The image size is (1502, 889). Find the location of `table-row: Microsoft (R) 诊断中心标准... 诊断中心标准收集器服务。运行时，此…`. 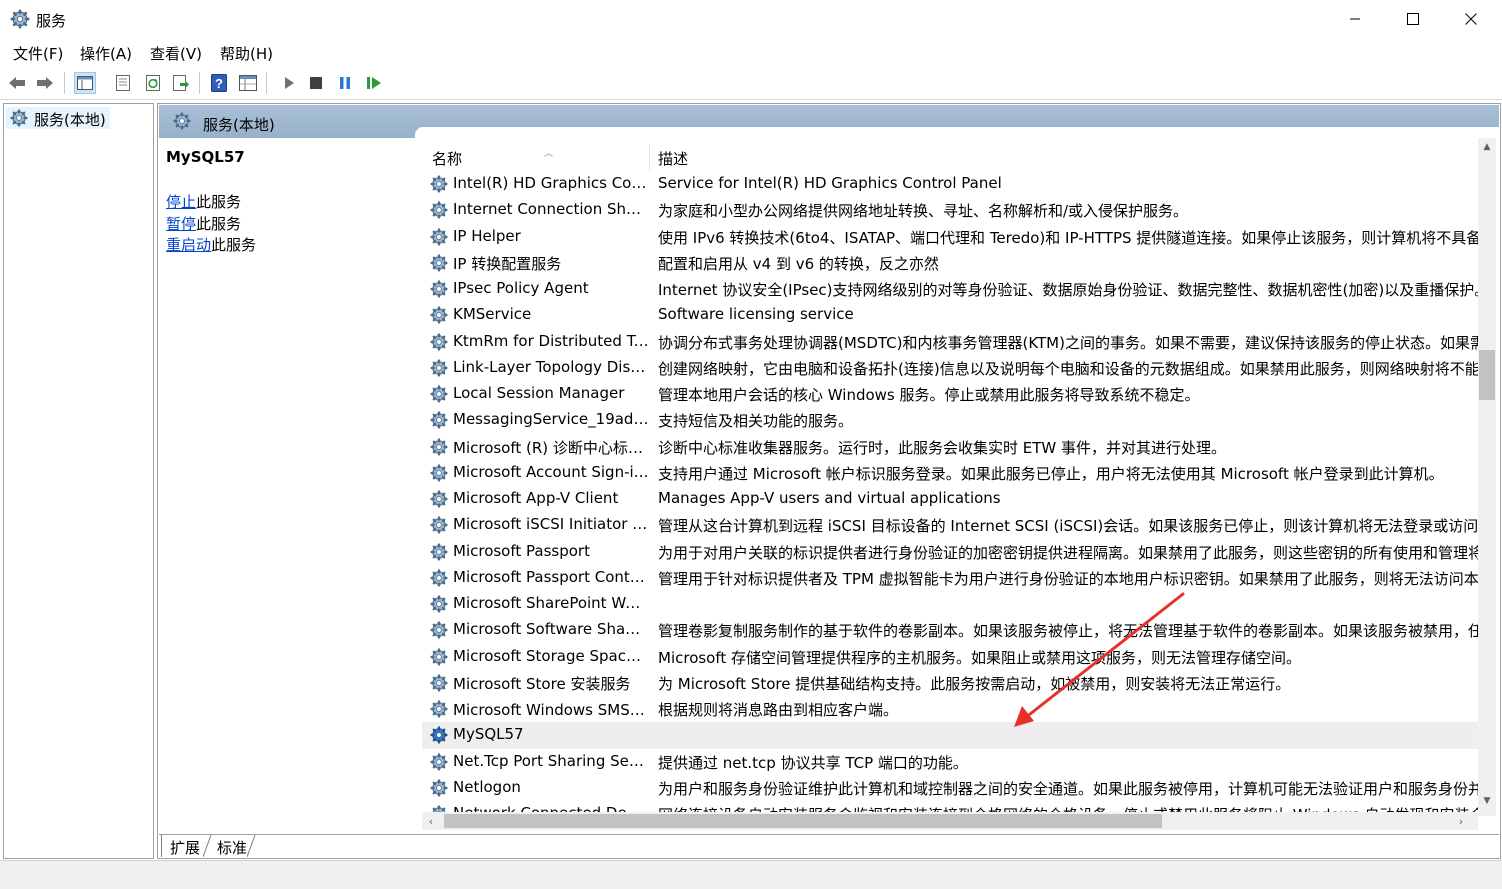

table-row: Microsoft (R) 诊断中心标准... 诊断中心标准收集器服务。运行时，此… is located at coordinates (950, 447).